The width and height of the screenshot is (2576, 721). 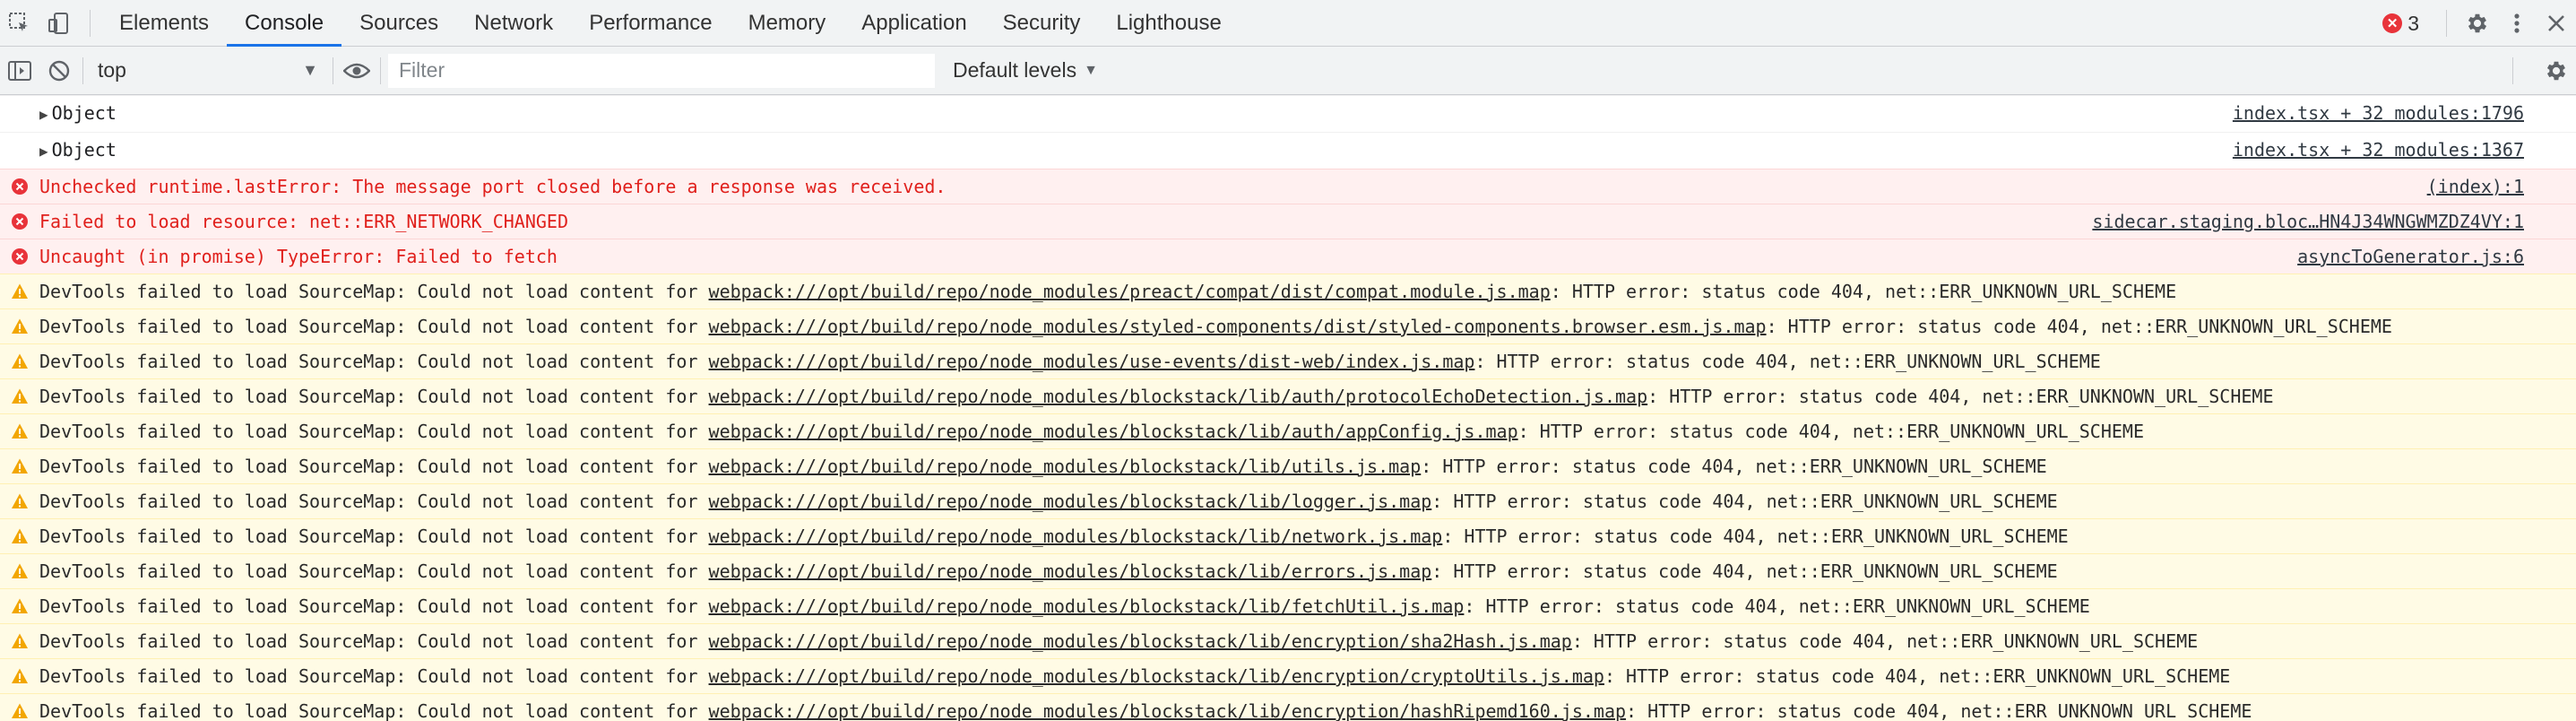 What do you see at coordinates (2334, 221) in the screenshot?
I see `source-location-link: sidecar.staging.bloc…HN4J34WNGWMZDZ4VY:1` at bounding box center [2334, 221].